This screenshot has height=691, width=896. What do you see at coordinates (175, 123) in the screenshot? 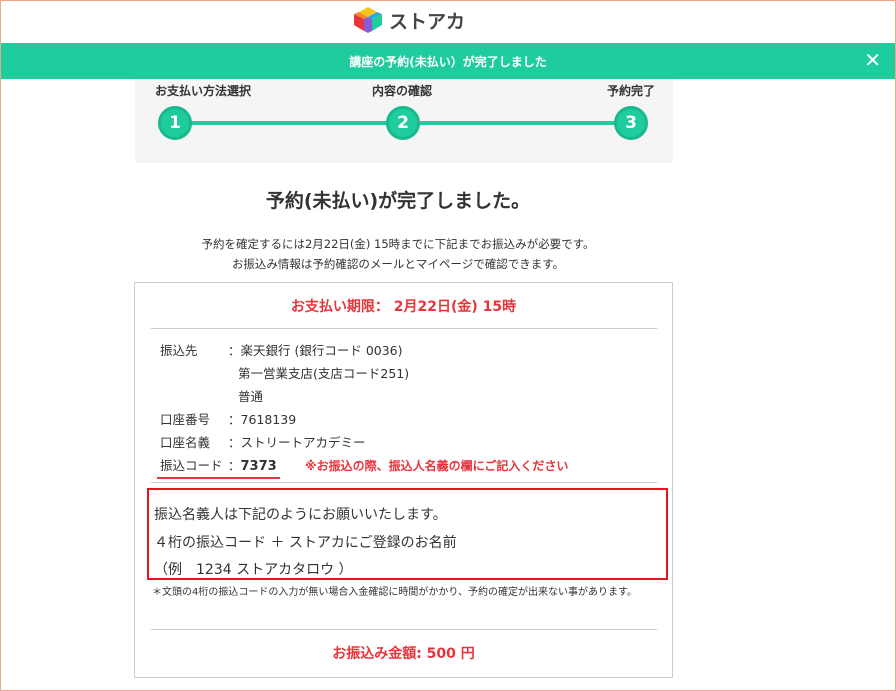
I see `step-circle-1: 1` at bounding box center [175, 123].